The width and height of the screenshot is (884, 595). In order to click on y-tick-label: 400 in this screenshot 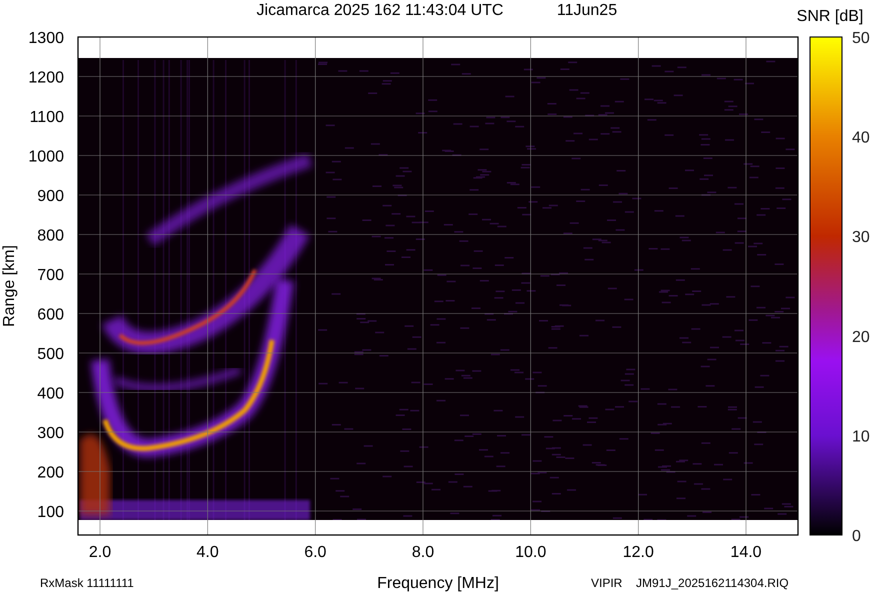, I will do `click(50, 394)`.